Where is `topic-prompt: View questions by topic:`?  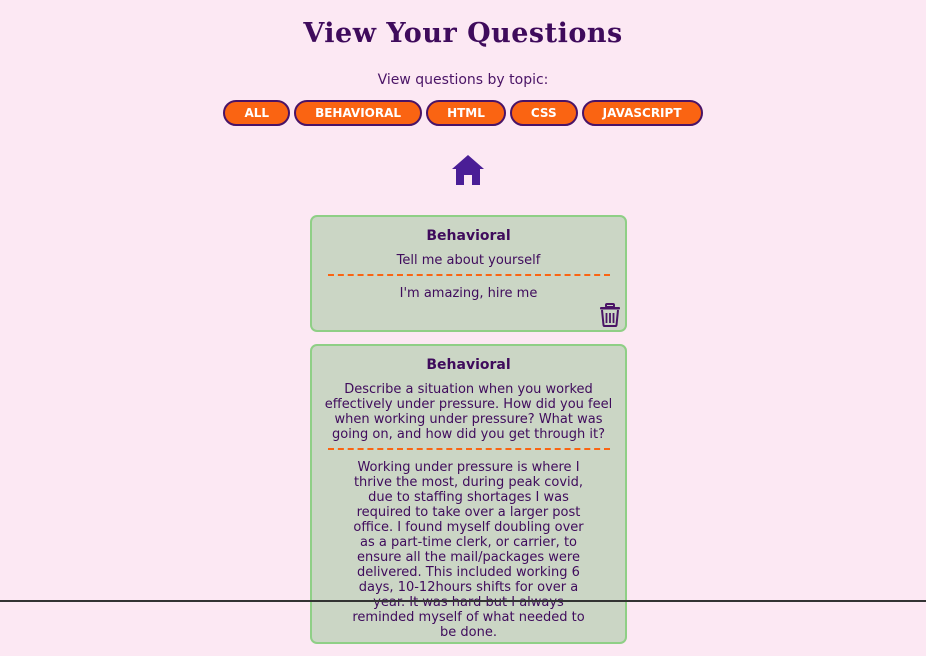 topic-prompt: View questions by topic: is located at coordinates (463, 80).